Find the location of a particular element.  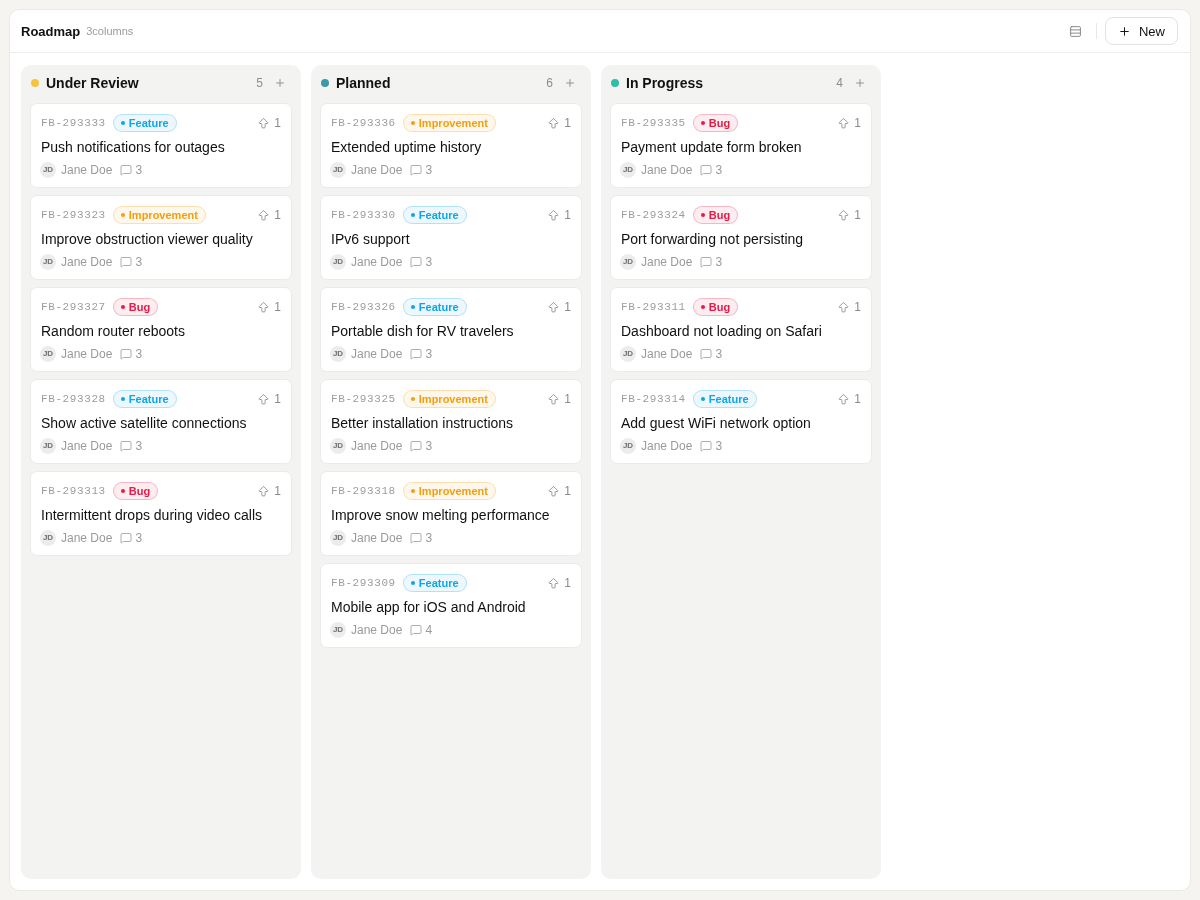

card: FB-293328 Feature 1 Show active satellite connections JD Jane Doe 3 is located at coordinates (161, 421).